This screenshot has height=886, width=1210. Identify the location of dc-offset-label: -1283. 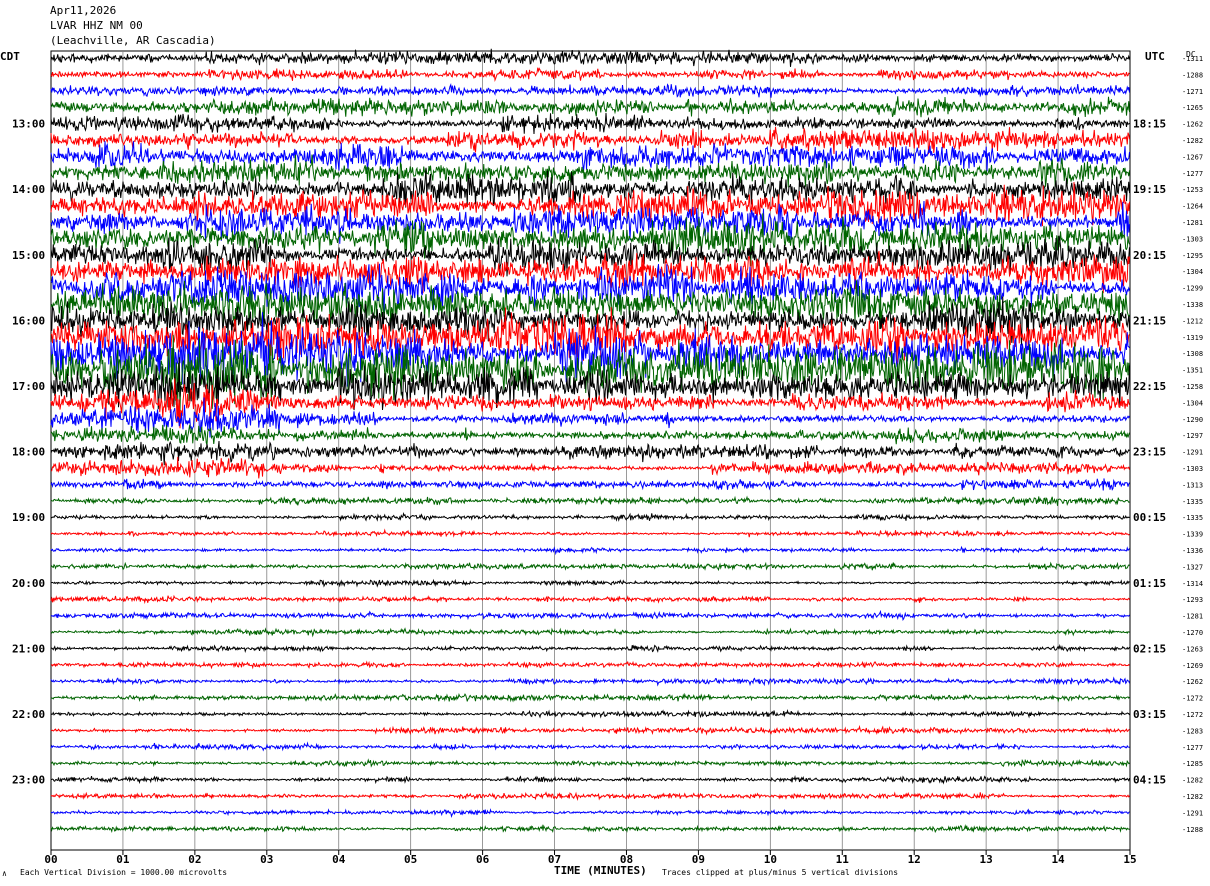
(1192, 731).